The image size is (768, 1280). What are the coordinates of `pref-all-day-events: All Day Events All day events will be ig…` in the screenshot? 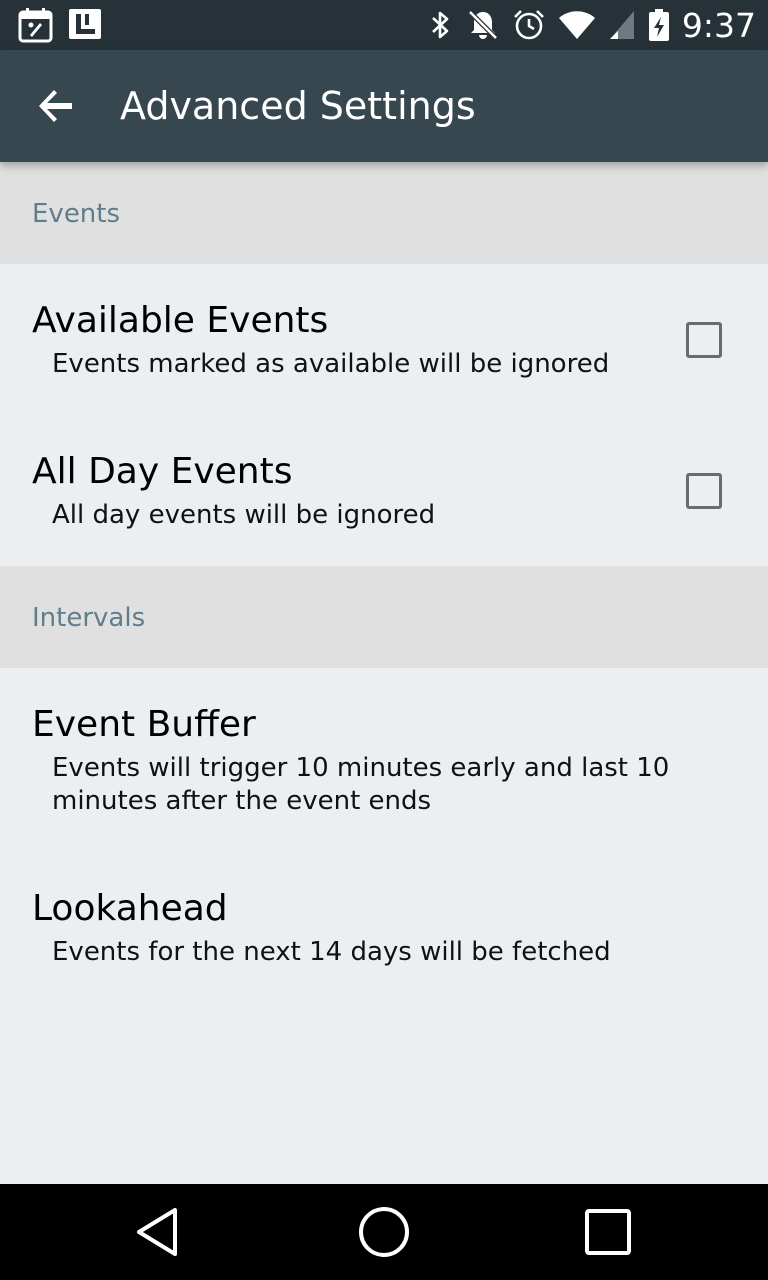 It's located at (384, 490).